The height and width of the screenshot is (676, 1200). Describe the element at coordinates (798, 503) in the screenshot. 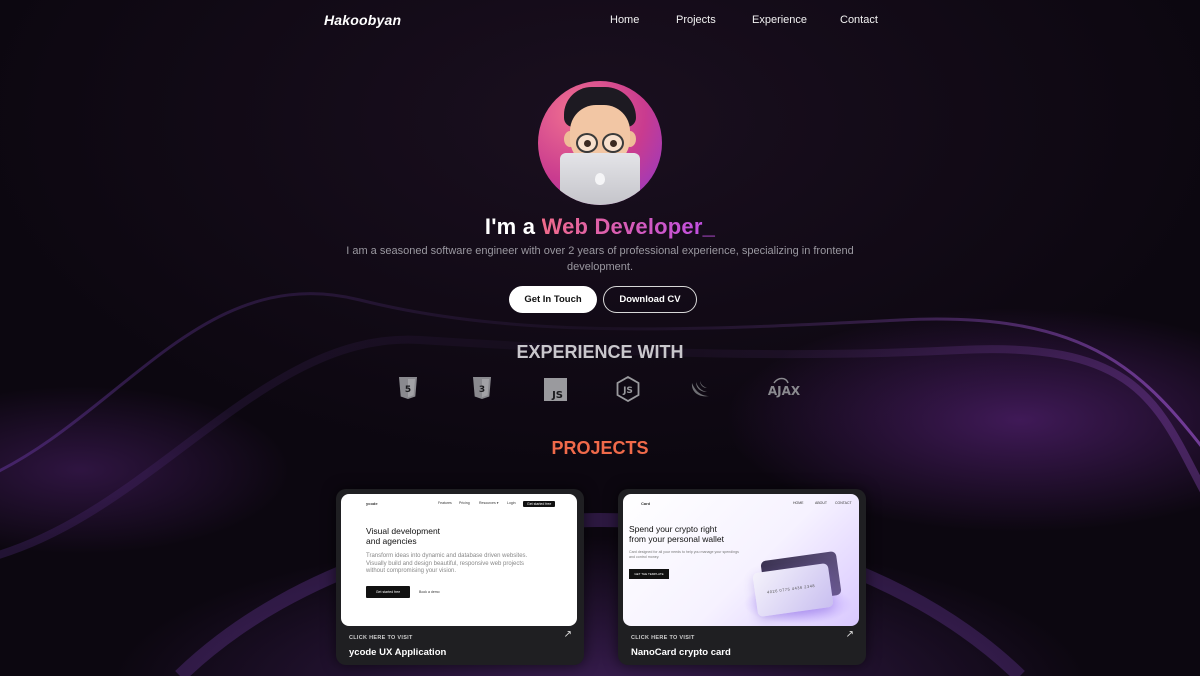

I see `preview-nav-item: HOME` at that location.